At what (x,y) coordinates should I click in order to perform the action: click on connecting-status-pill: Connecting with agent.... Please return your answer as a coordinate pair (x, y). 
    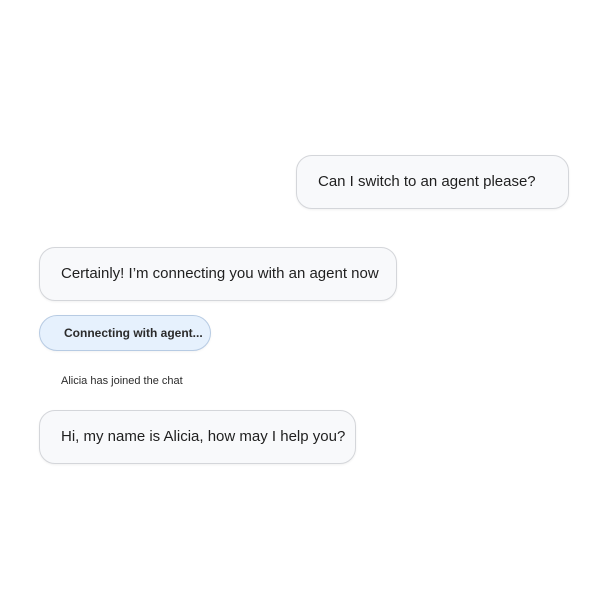
    Looking at the image, I should click on (125, 333).